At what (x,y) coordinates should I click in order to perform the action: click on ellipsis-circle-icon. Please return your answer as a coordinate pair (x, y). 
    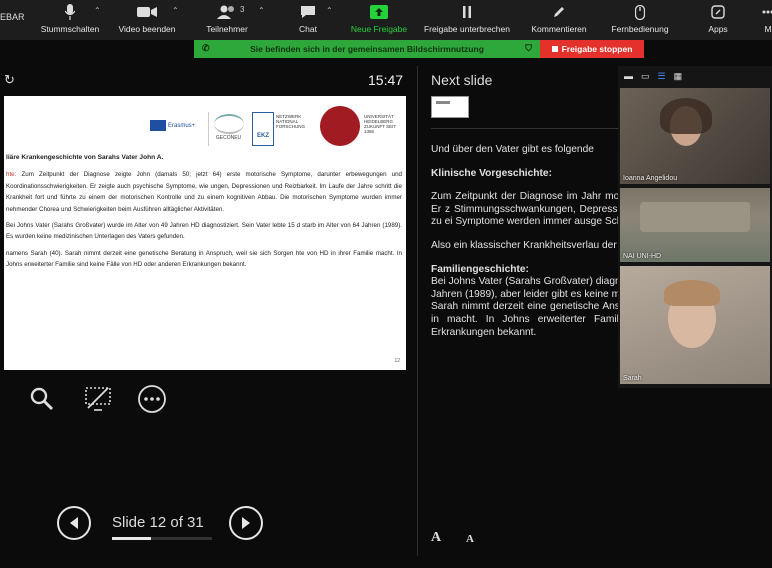
    Looking at the image, I should click on (152, 399).